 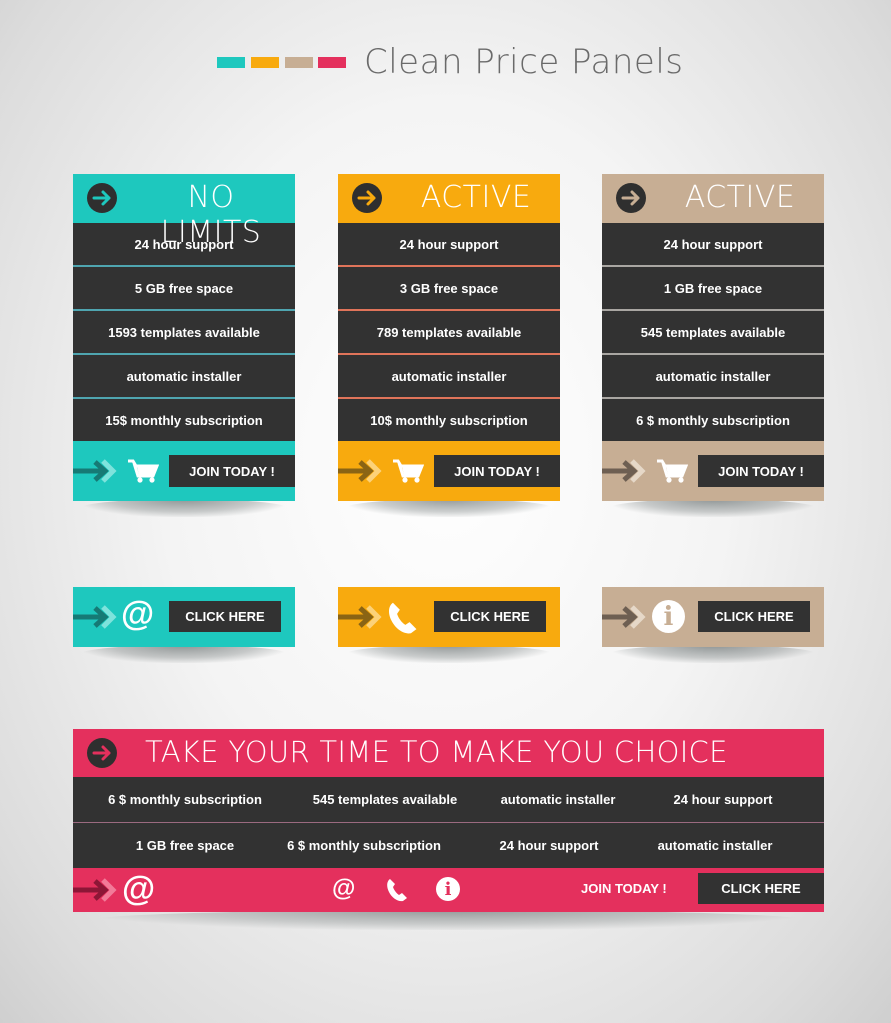 I want to click on feature-cell: 545 templates available, so click(x=385, y=799).